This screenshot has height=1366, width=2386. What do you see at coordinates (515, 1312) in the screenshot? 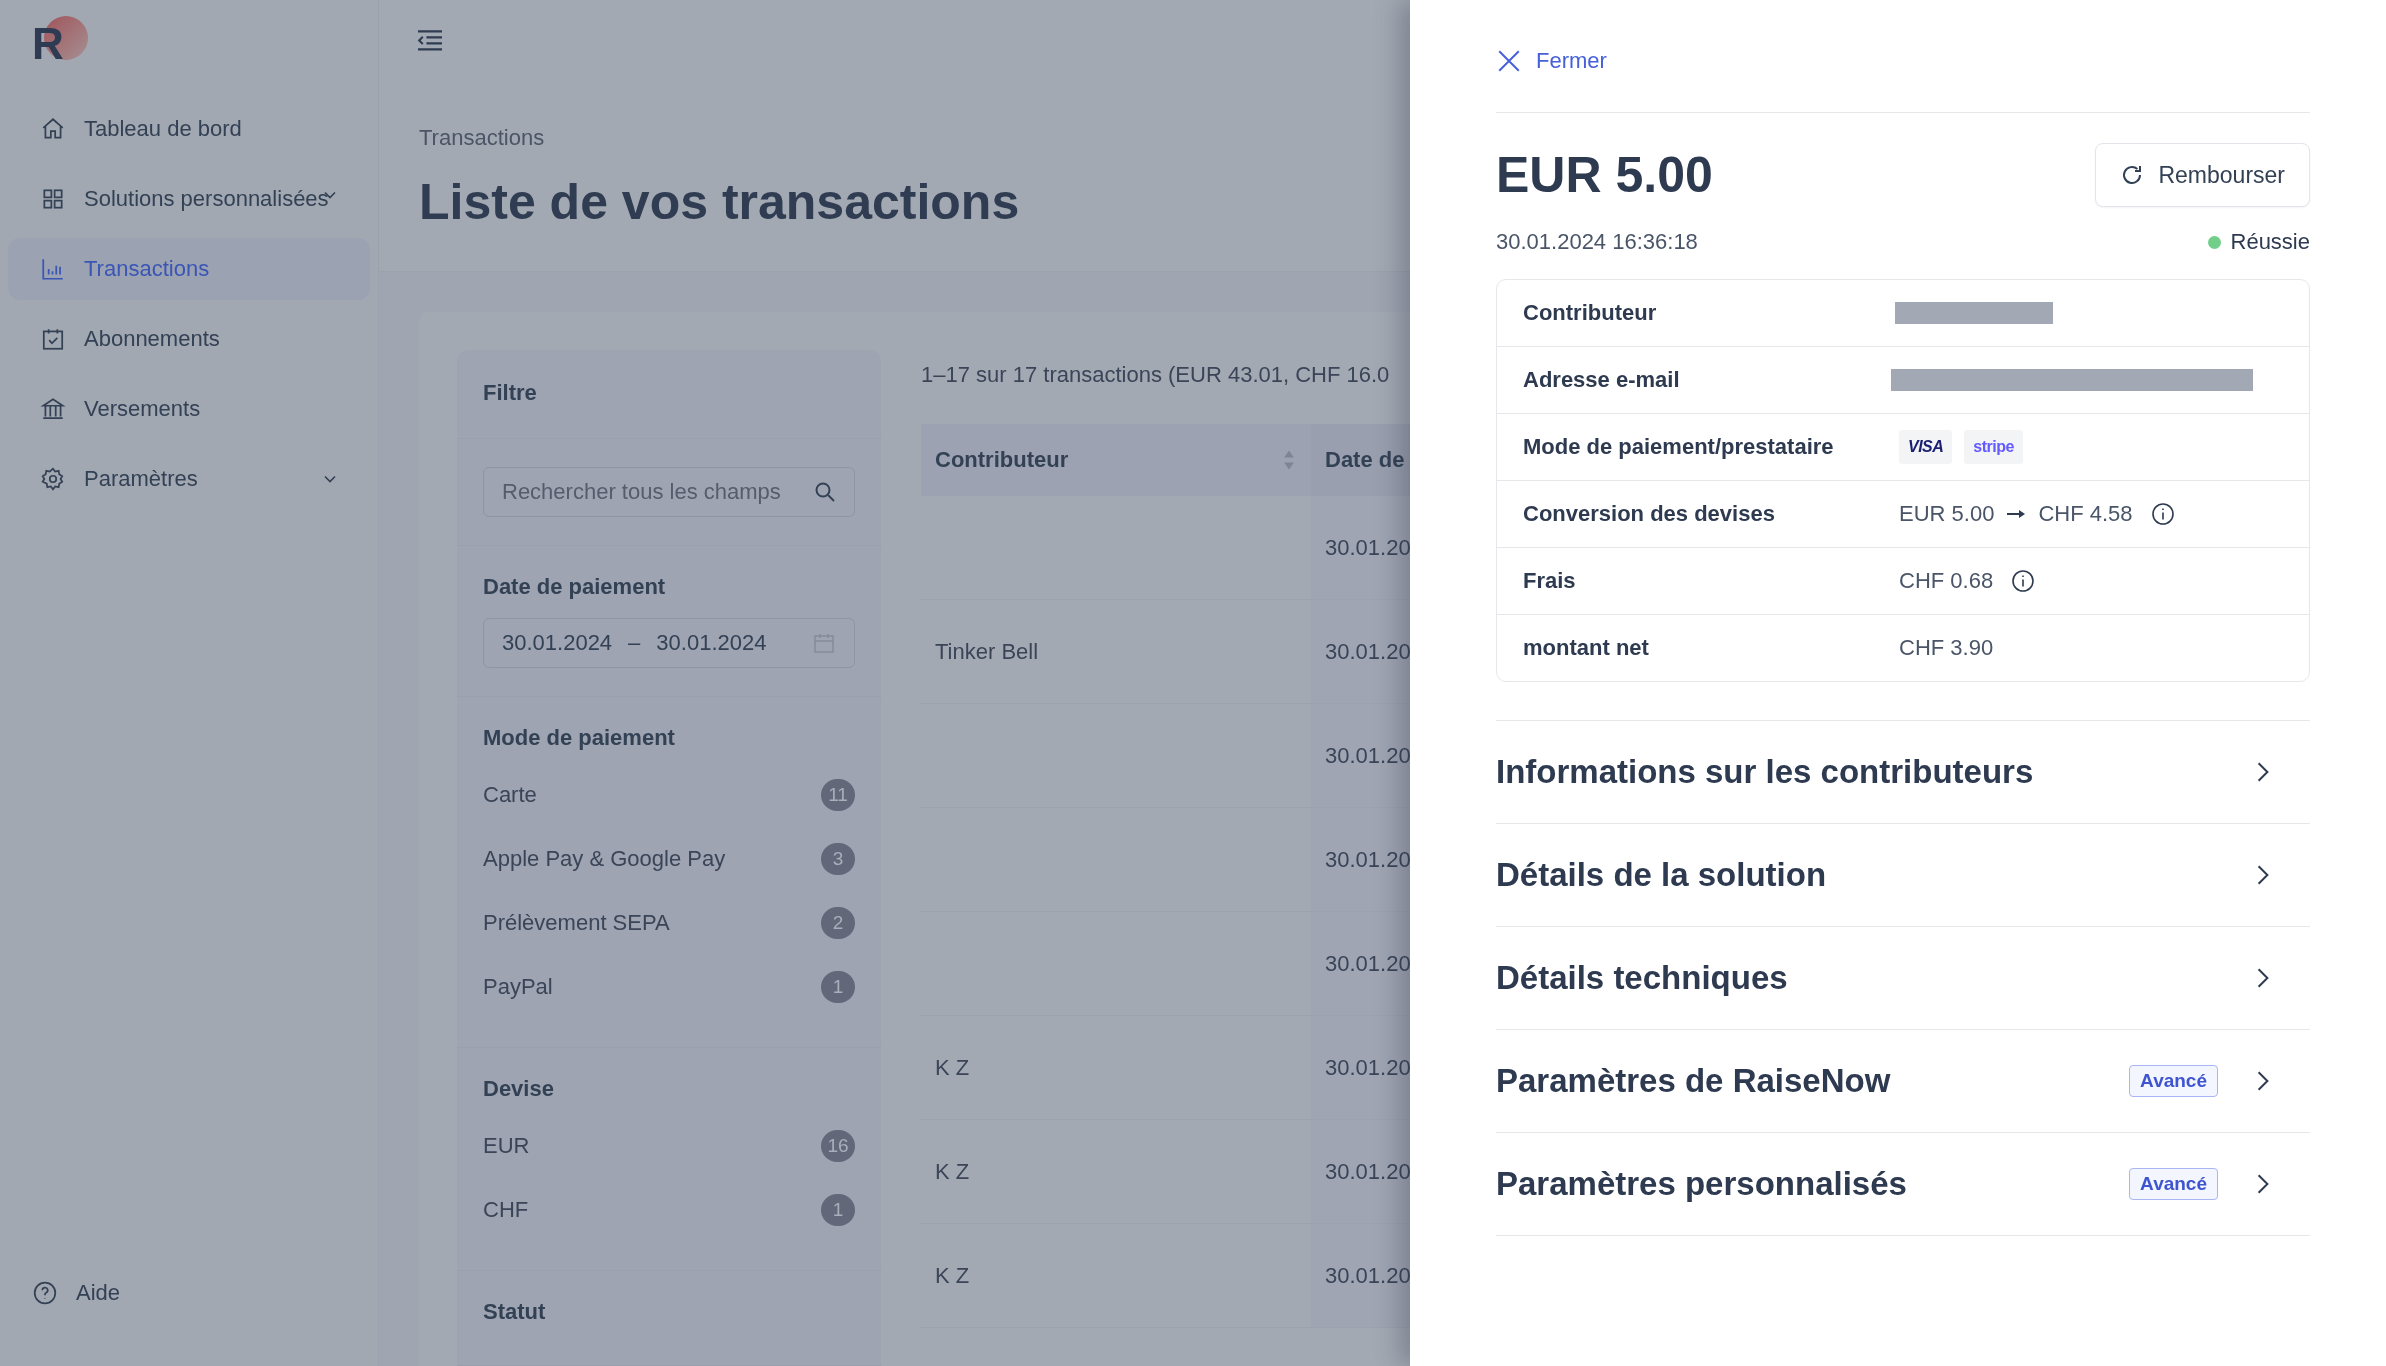
I see `filter-heading: Statut` at bounding box center [515, 1312].